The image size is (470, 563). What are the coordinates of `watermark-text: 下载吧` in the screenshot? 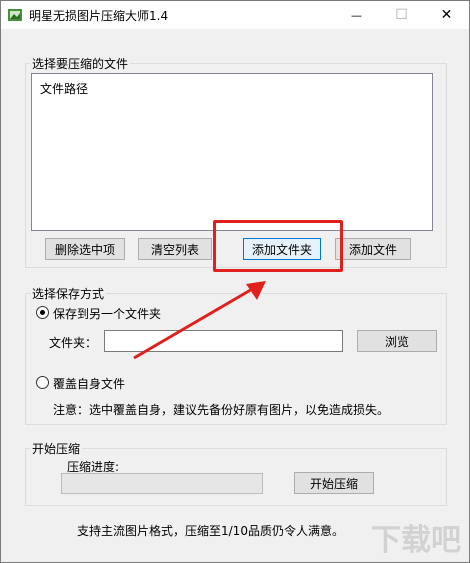 It's located at (416, 540).